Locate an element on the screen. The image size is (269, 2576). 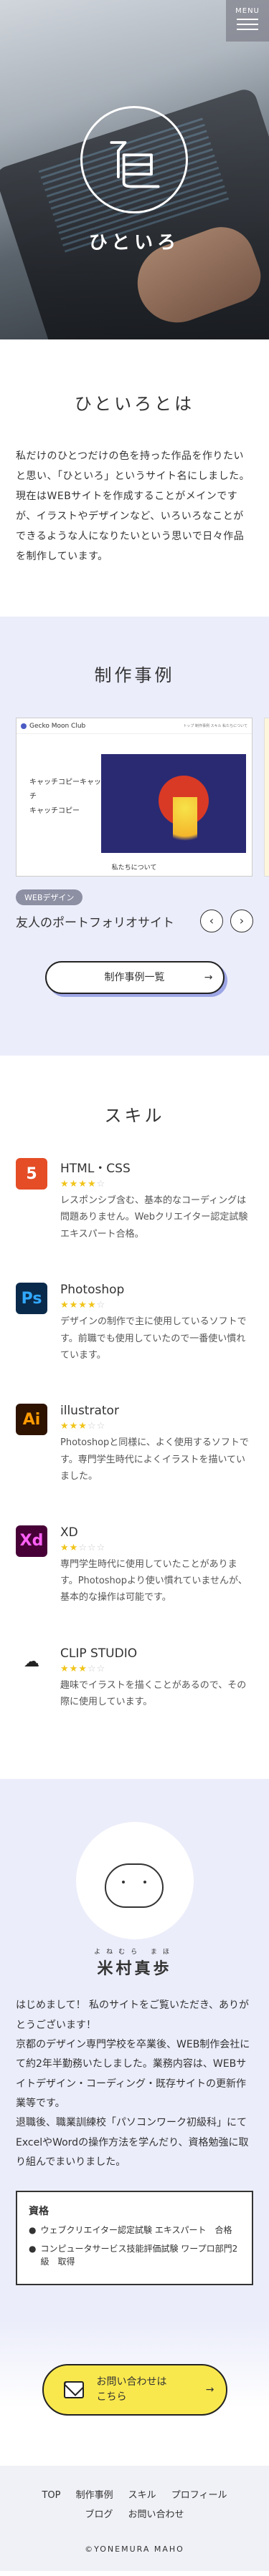
menu-button: MENU is located at coordinates (247, 21).